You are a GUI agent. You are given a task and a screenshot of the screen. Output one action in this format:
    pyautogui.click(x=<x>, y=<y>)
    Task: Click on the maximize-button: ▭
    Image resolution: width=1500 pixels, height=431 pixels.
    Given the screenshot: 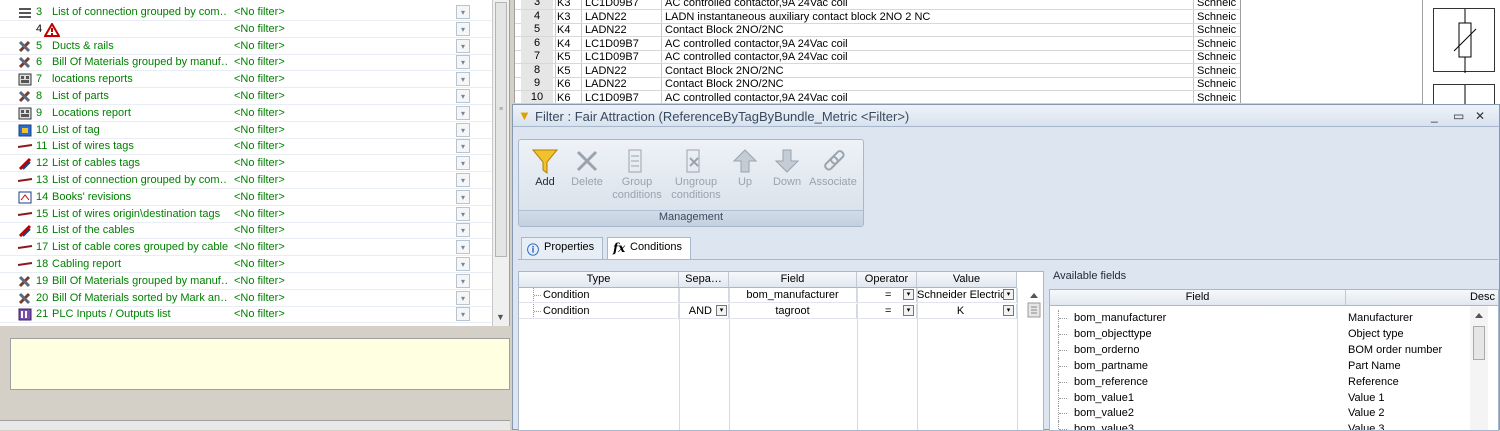 What is the action you would take?
    pyautogui.click(x=1458, y=116)
    